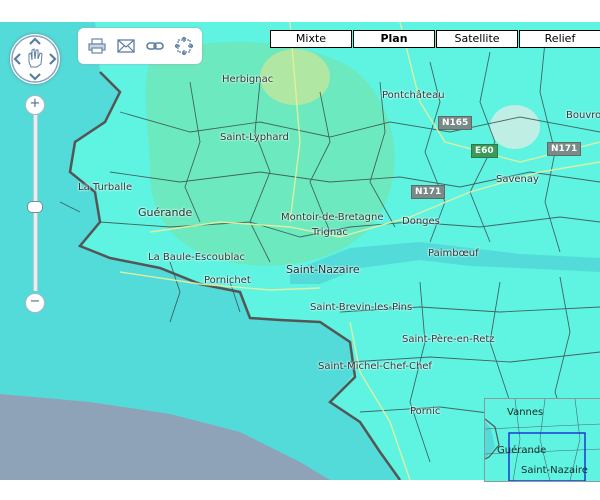  I want to click on overview-saint-nazaire: Saint-Nazaire, so click(554, 470).